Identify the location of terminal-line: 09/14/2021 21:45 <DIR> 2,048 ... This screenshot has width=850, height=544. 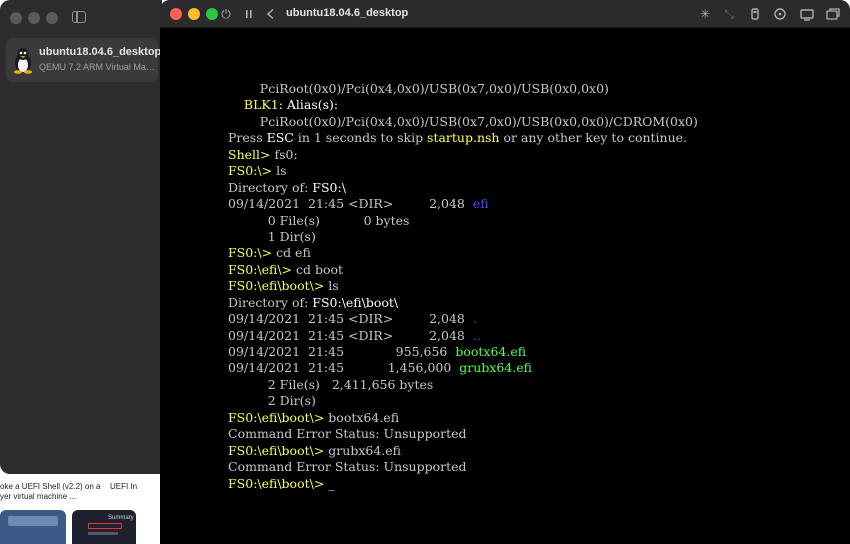
(463, 336).